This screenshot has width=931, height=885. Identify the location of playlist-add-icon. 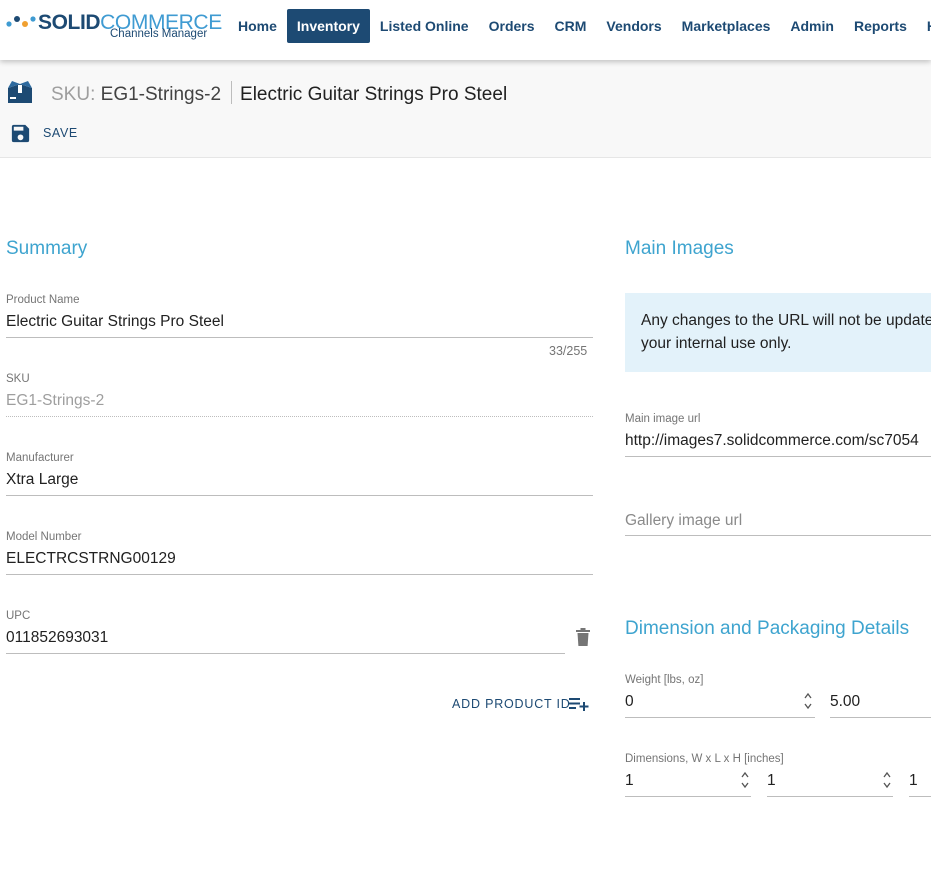
(579, 704).